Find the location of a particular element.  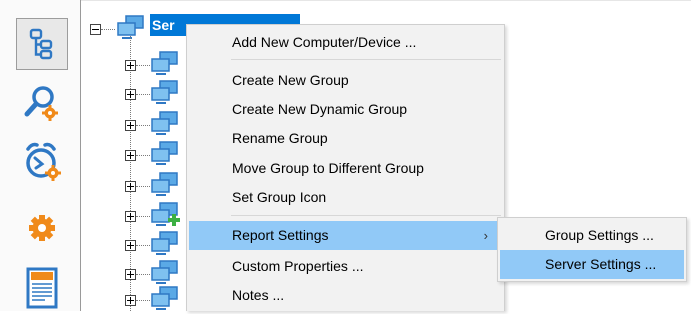

tree-view-icon is located at coordinates (41, 44).